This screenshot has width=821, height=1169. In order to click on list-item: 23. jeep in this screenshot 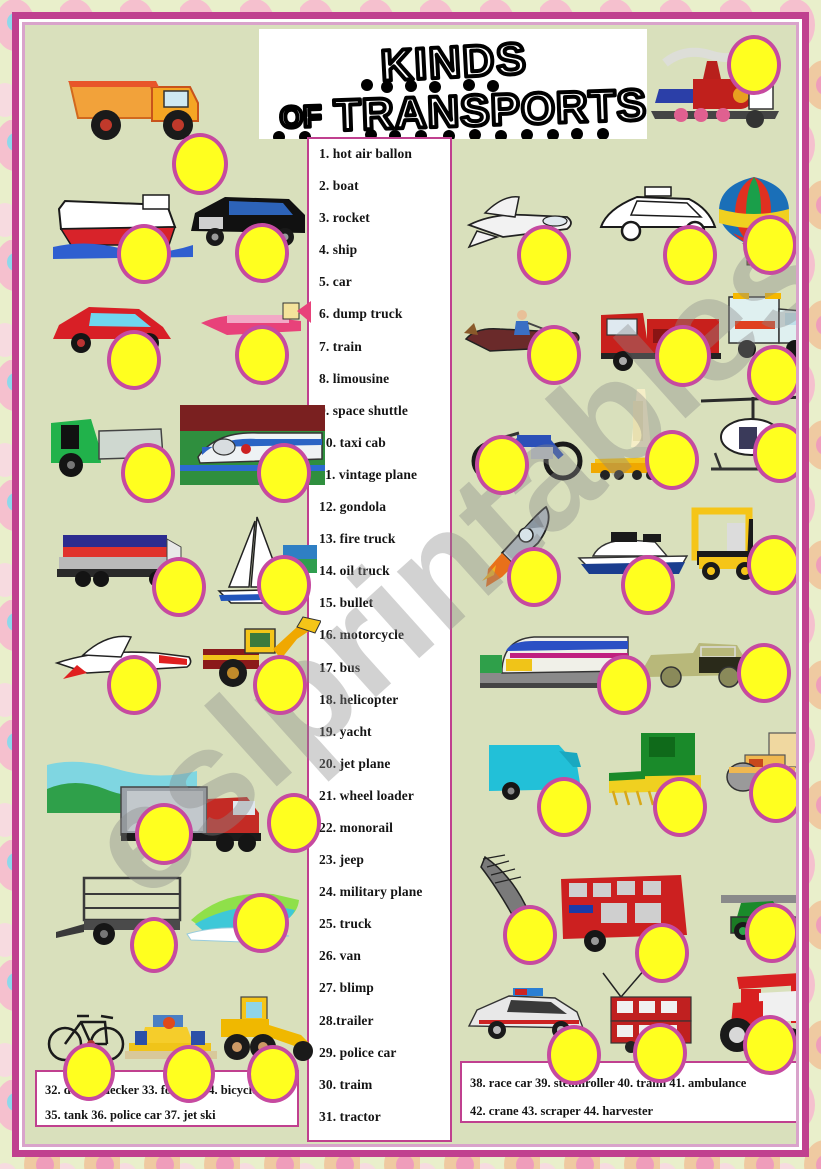, I will do `click(342, 860)`.